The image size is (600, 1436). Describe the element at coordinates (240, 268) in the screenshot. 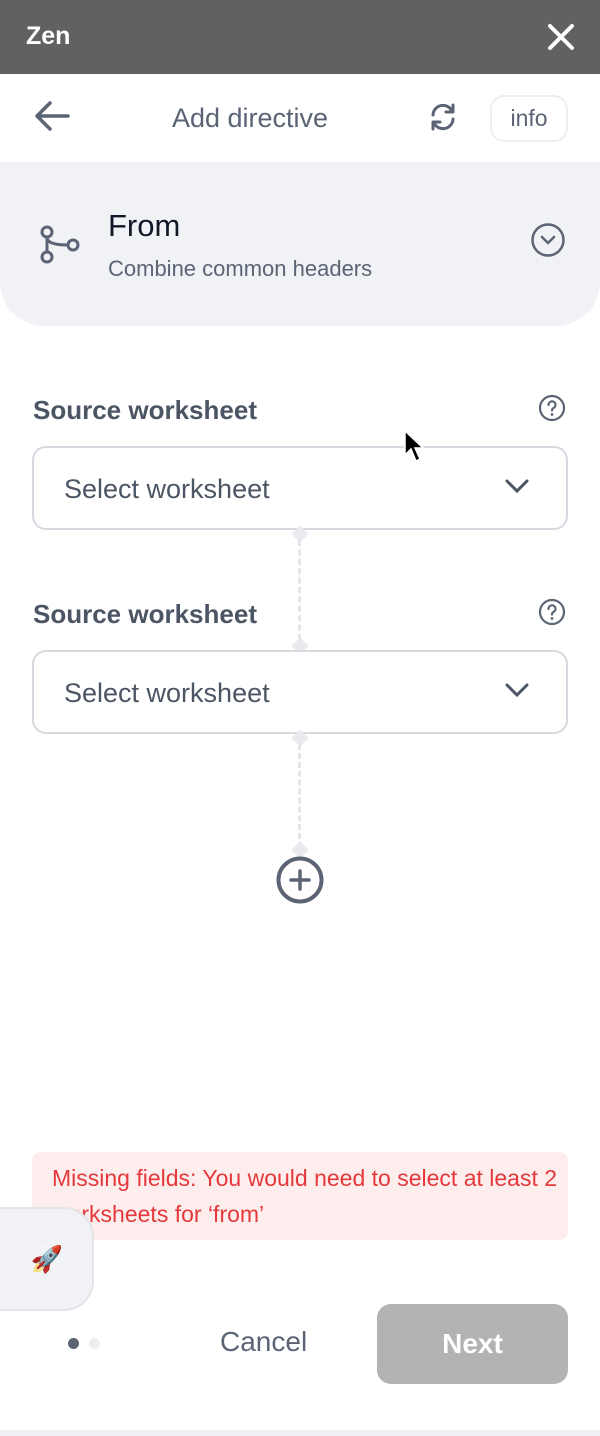

I see `directive-subtitle: Combine common headers` at that location.